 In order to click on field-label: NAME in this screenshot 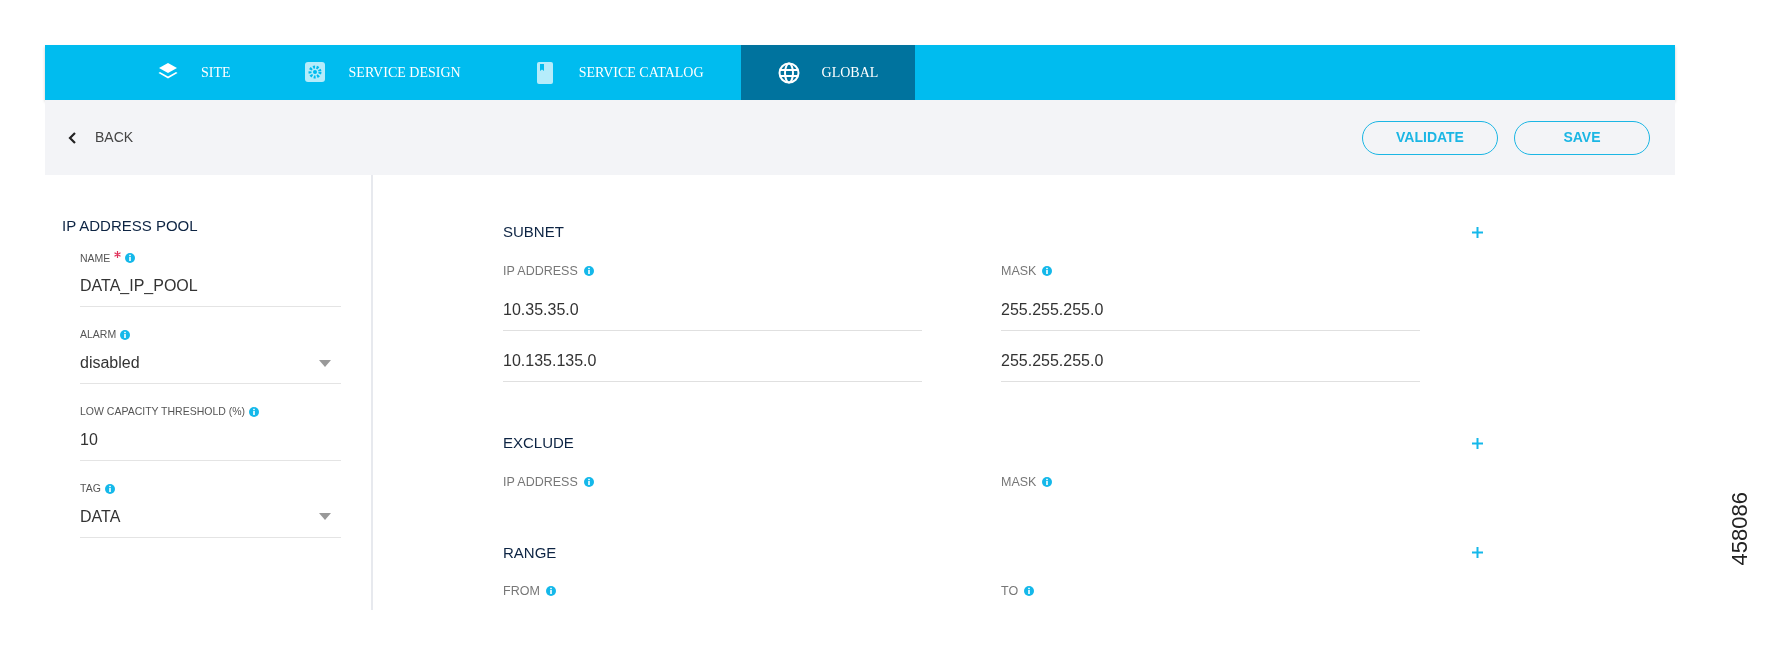, I will do `click(95, 258)`.